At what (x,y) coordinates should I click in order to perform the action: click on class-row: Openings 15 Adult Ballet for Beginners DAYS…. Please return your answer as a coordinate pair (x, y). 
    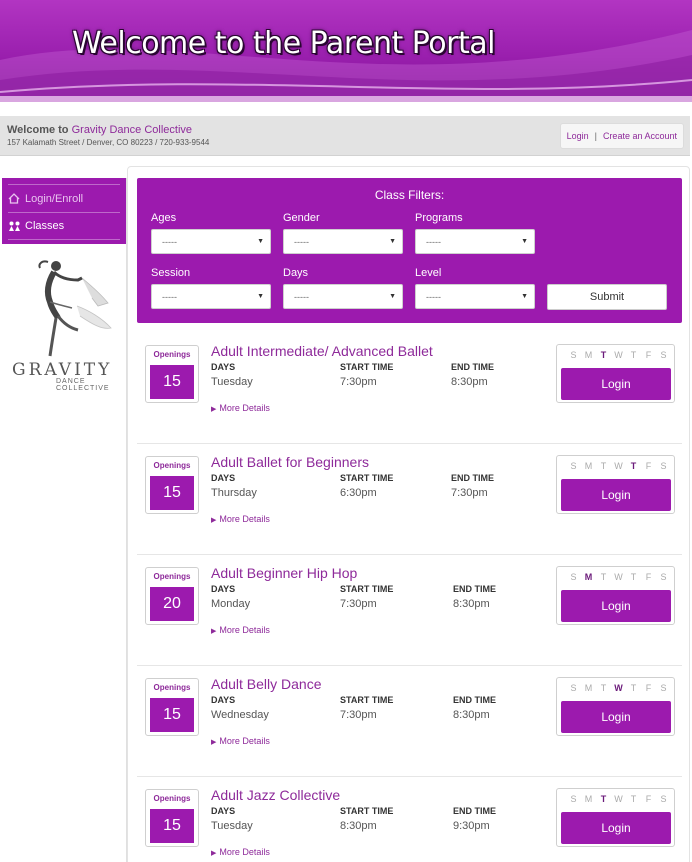
    Looking at the image, I should click on (409, 499).